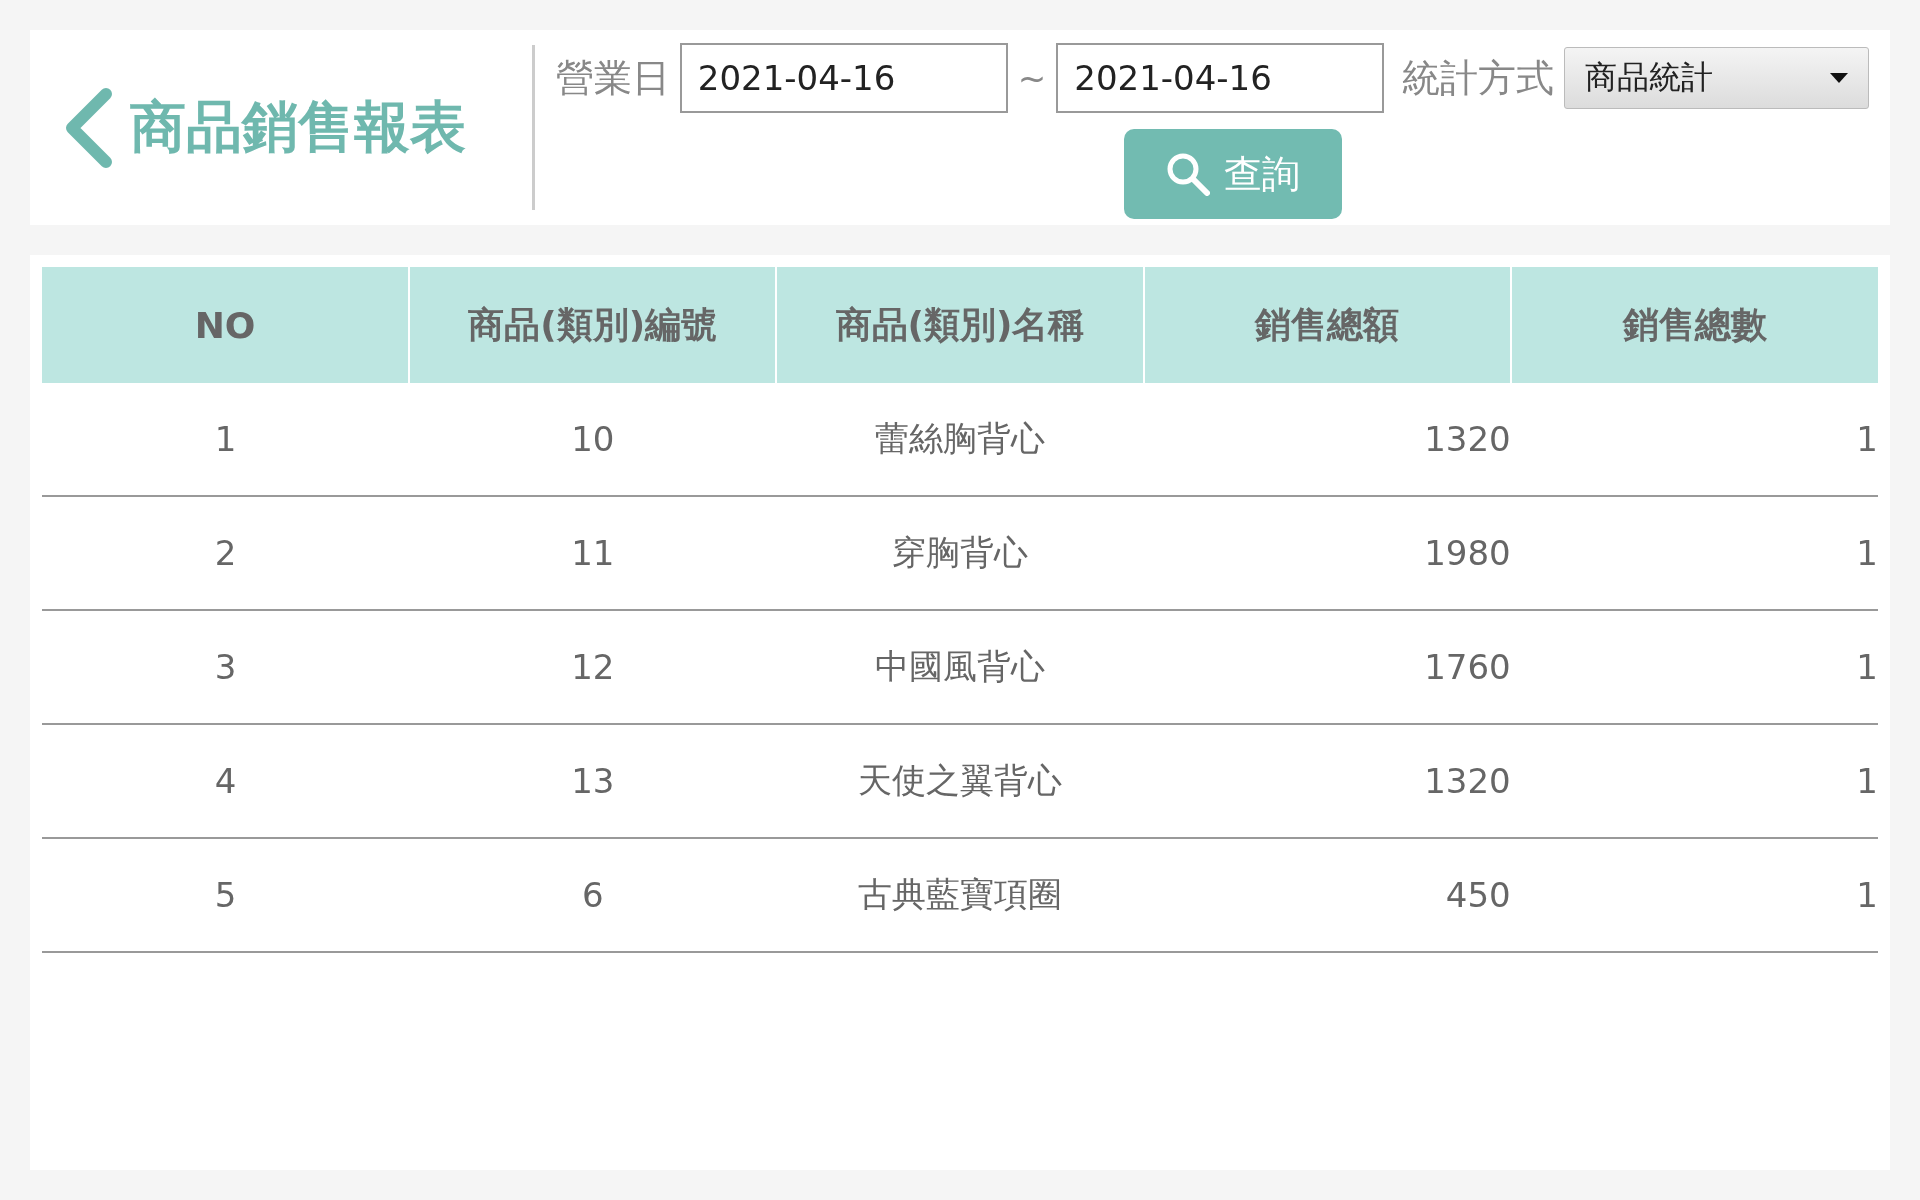 This screenshot has height=1200, width=1920. What do you see at coordinates (1327, 553) in the screenshot?
I see `table-cell: 1980` at bounding box center [1327, 553].